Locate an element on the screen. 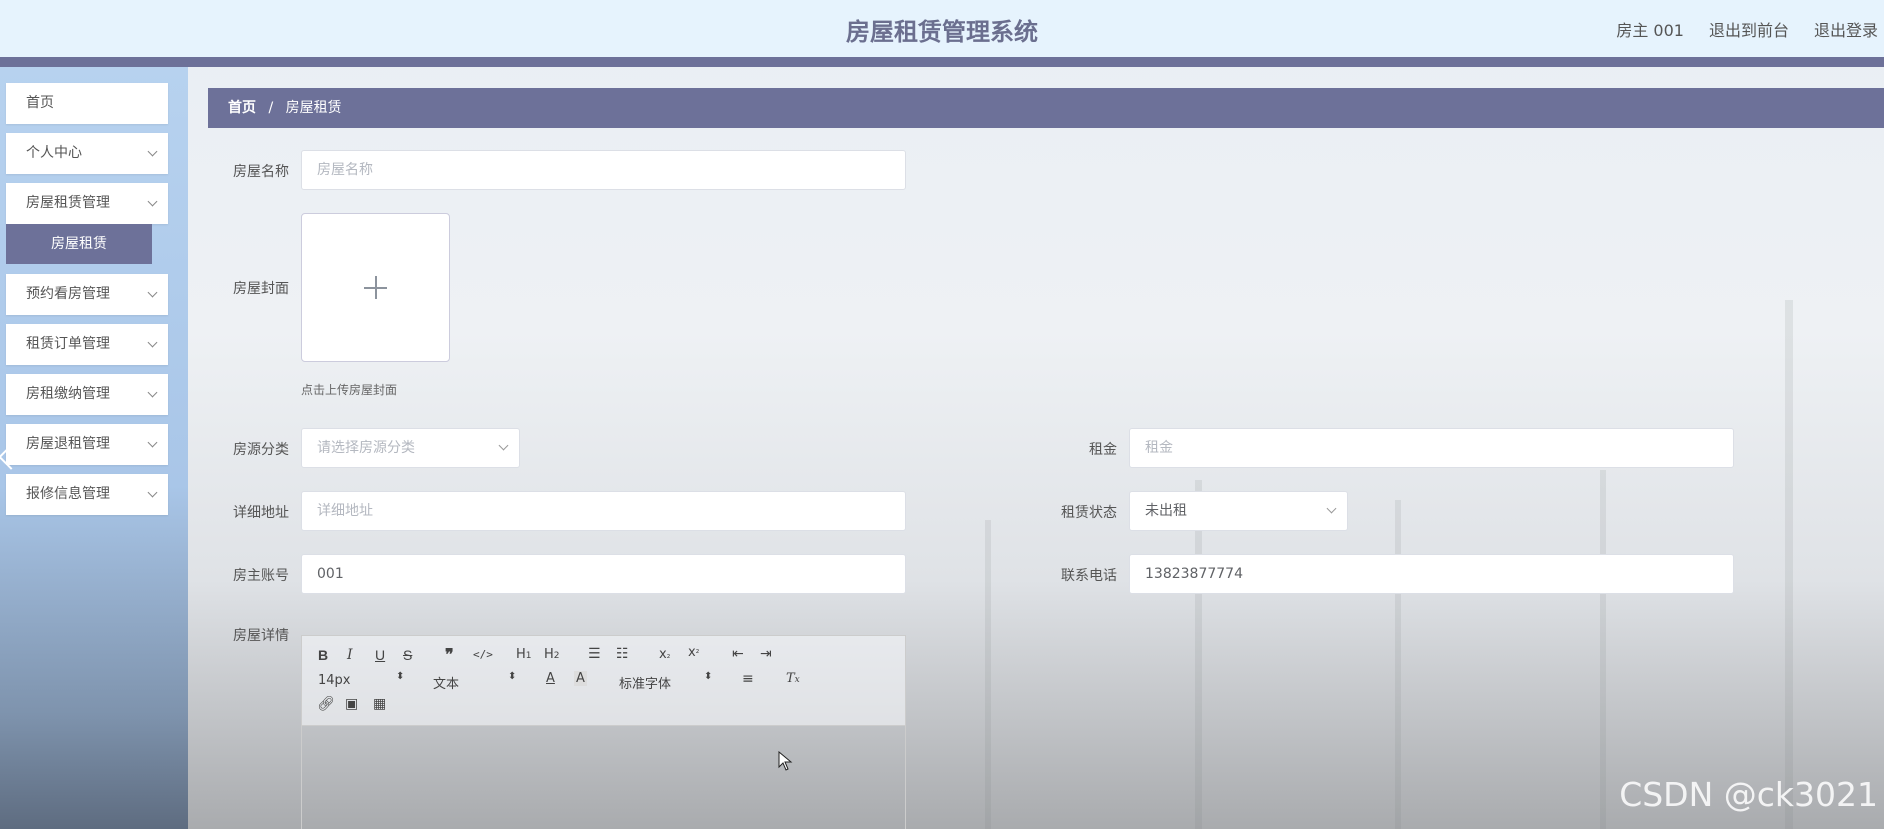  heading1-icon: H1 is located at coordinates (524, 654).